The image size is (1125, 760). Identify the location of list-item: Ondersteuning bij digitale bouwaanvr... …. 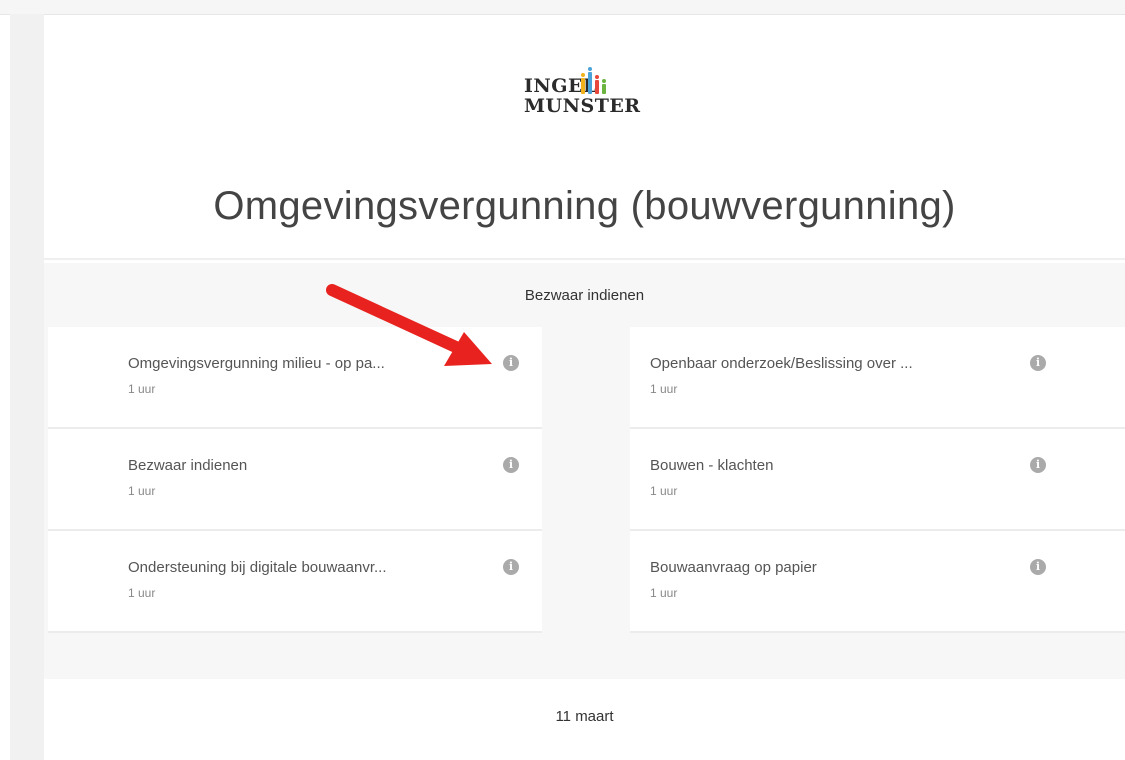
(295, 582).